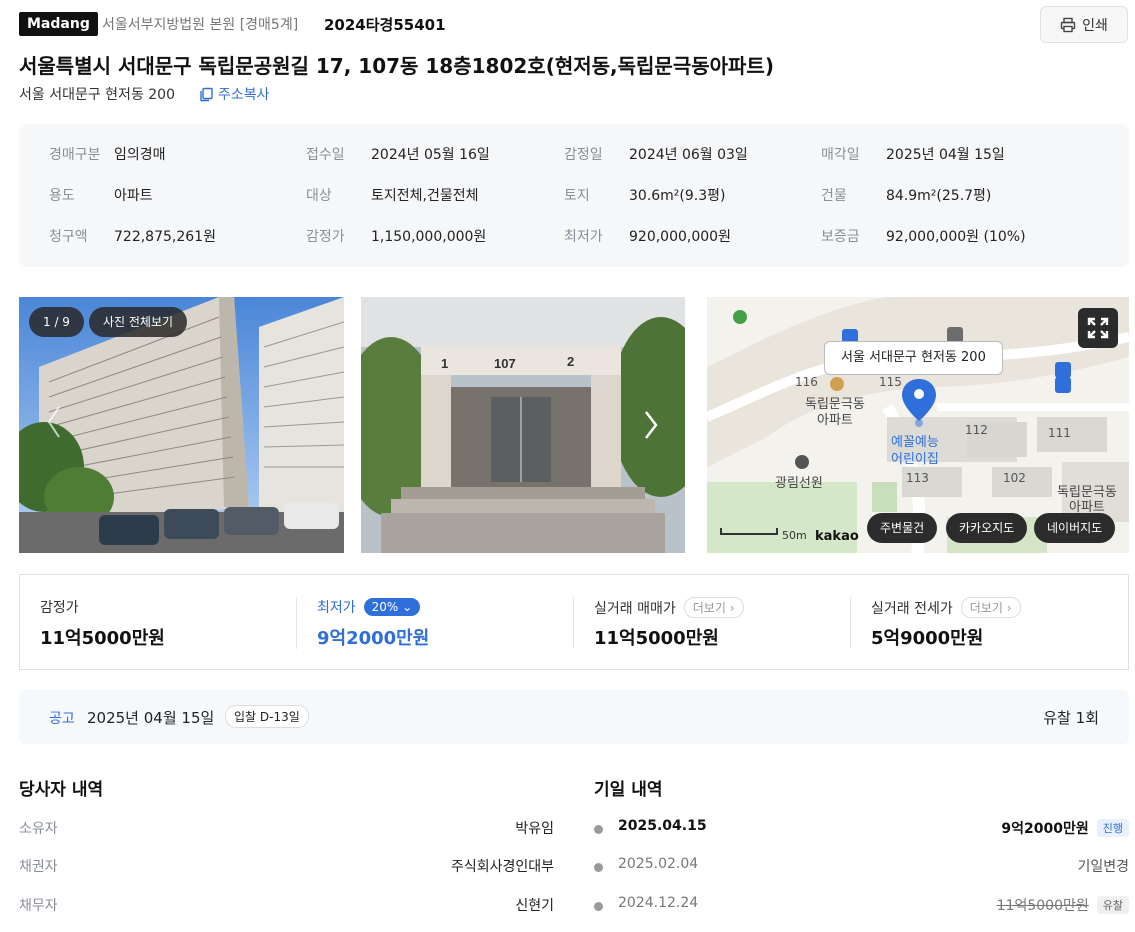 The height and width of the screenshot is (932, 1135). I want to click on info-value: 아파트, so click(133, 196).